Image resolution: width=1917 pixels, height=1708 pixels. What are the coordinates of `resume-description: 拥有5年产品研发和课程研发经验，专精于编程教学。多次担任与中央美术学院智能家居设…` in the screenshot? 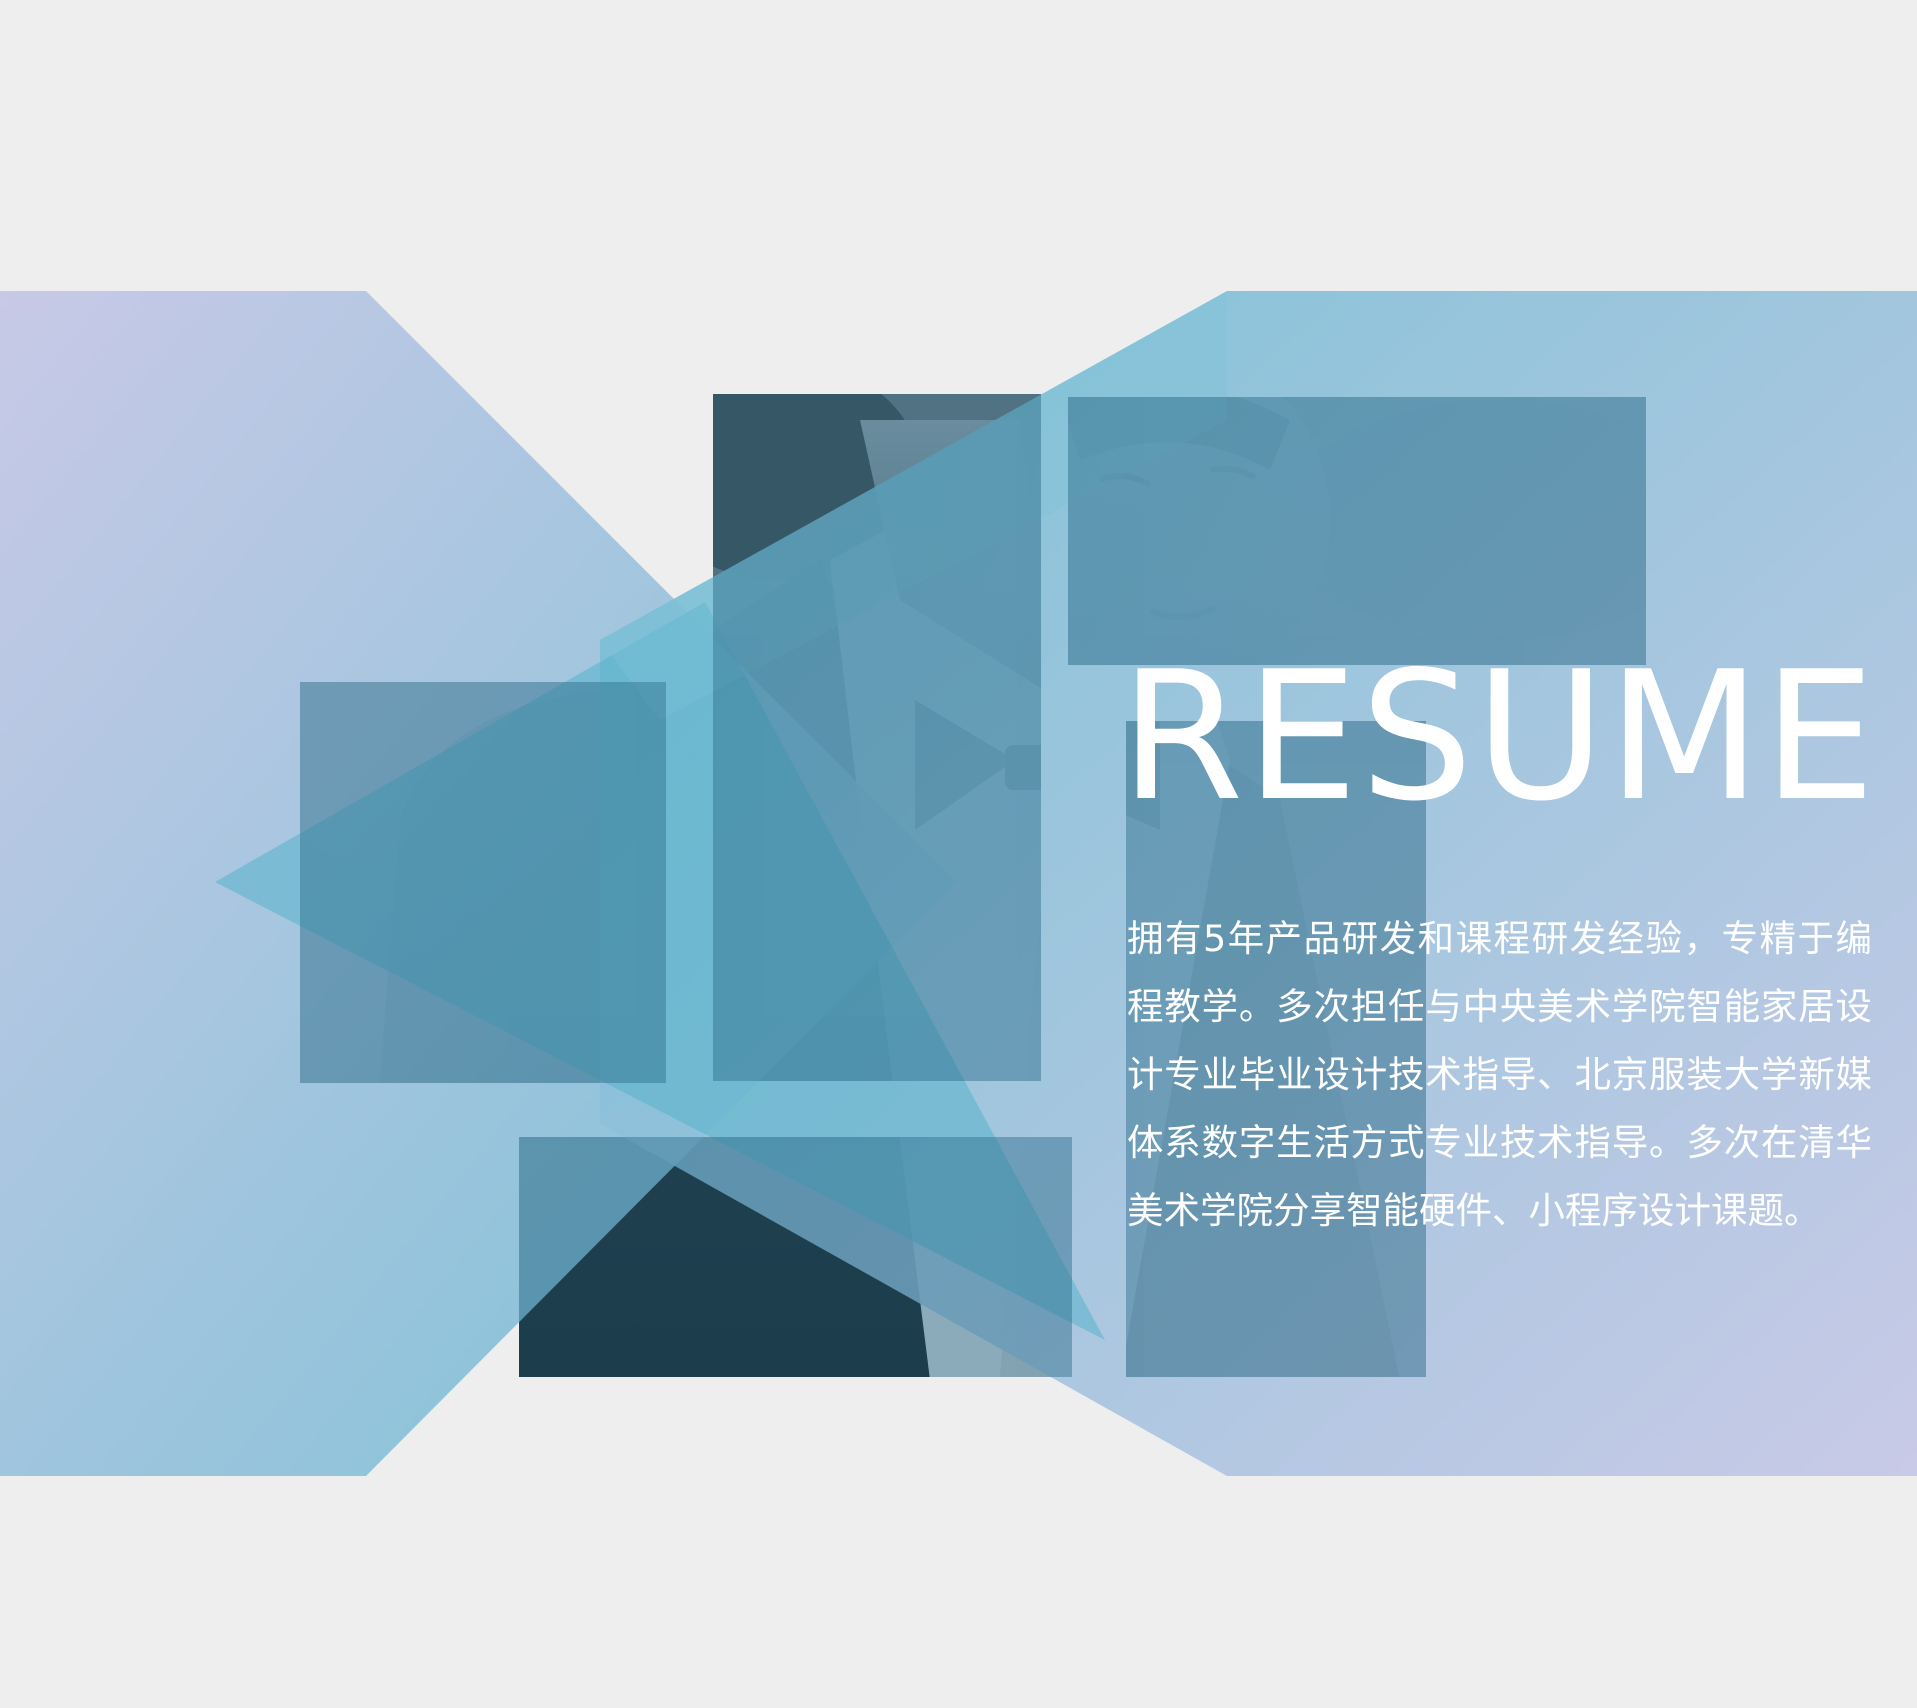 It's located at (1499, 1074).